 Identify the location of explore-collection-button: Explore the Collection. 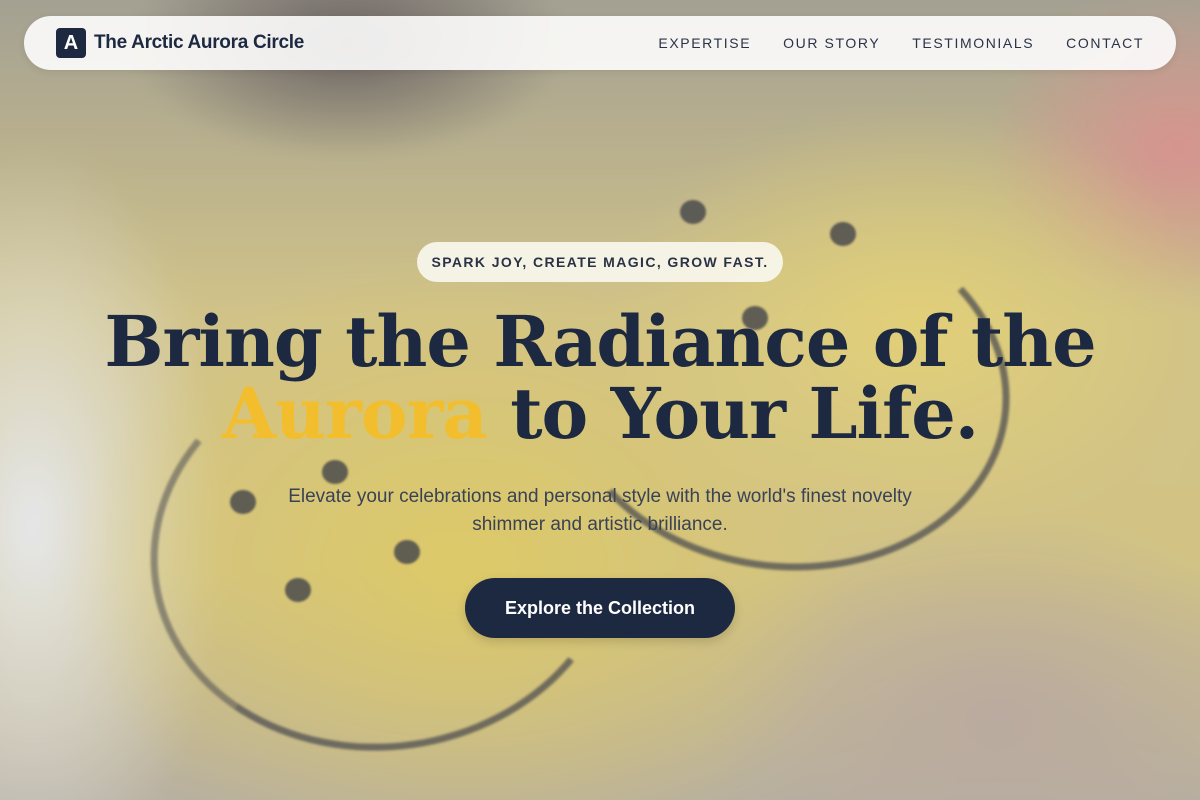
(600, 608).